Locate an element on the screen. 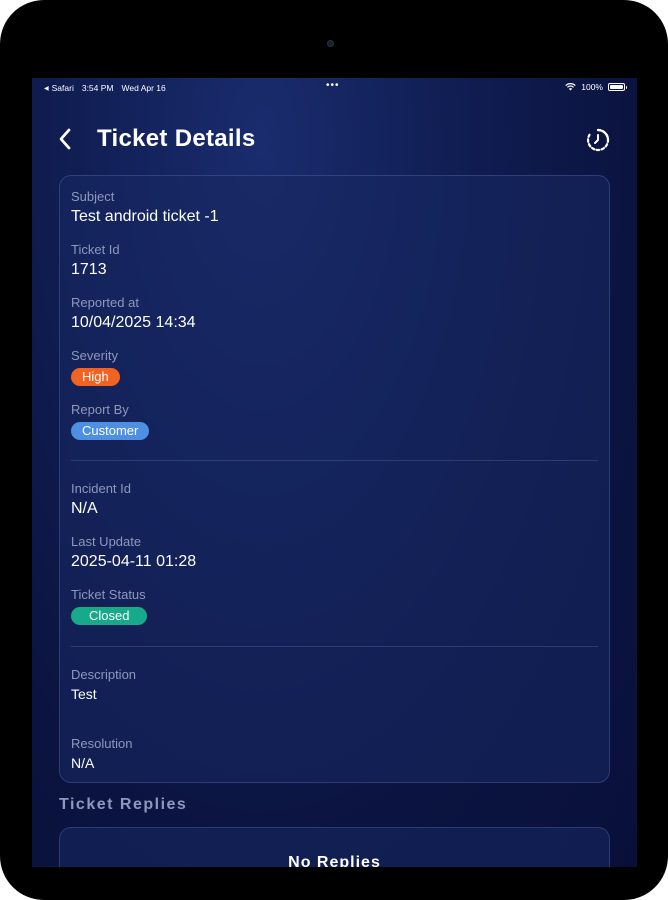  battery-percent: 100% is located at coordinates (592, 87).